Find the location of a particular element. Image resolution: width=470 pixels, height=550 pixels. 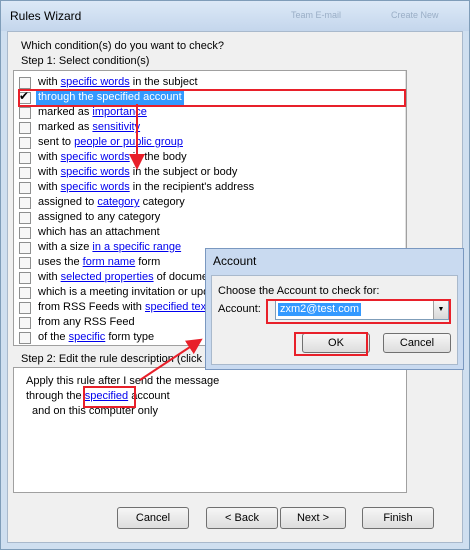

account-cancel-button: Cancel is located at coordinates (417, 343).